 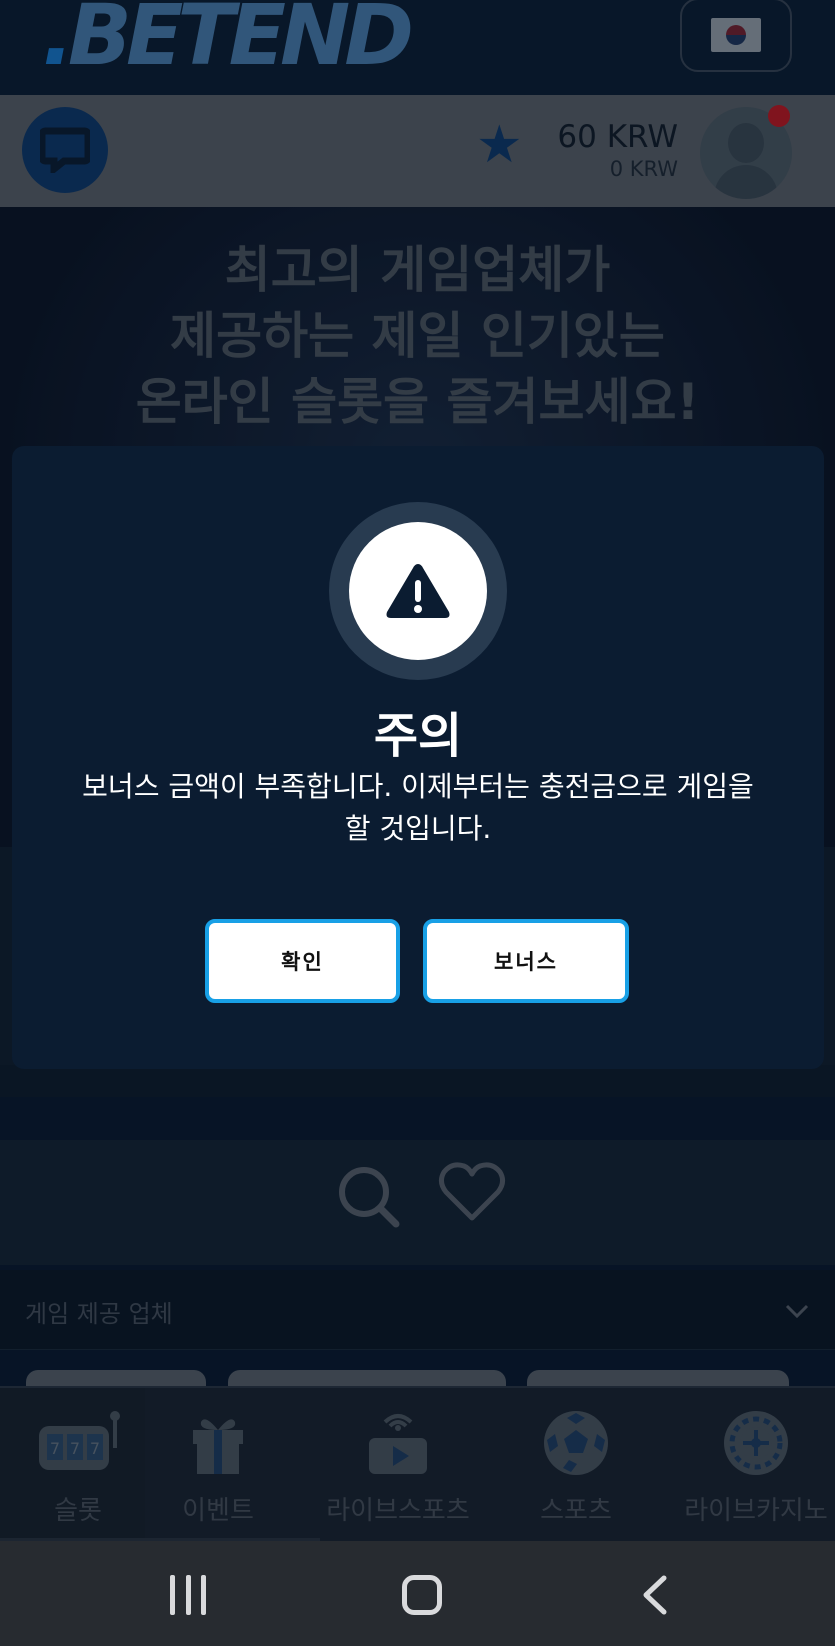 I want to click on system-nav-bar, so click(x=417, y=1593).